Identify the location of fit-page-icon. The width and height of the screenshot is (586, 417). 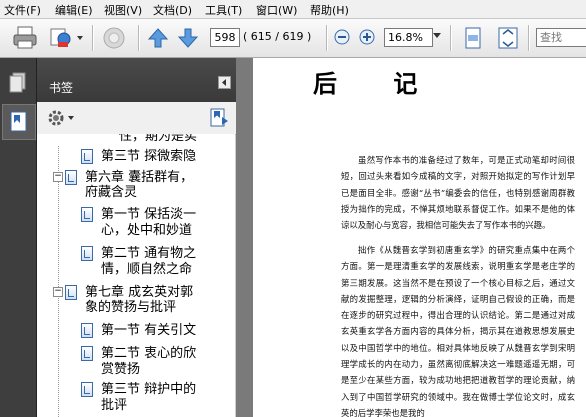
(508, 38).